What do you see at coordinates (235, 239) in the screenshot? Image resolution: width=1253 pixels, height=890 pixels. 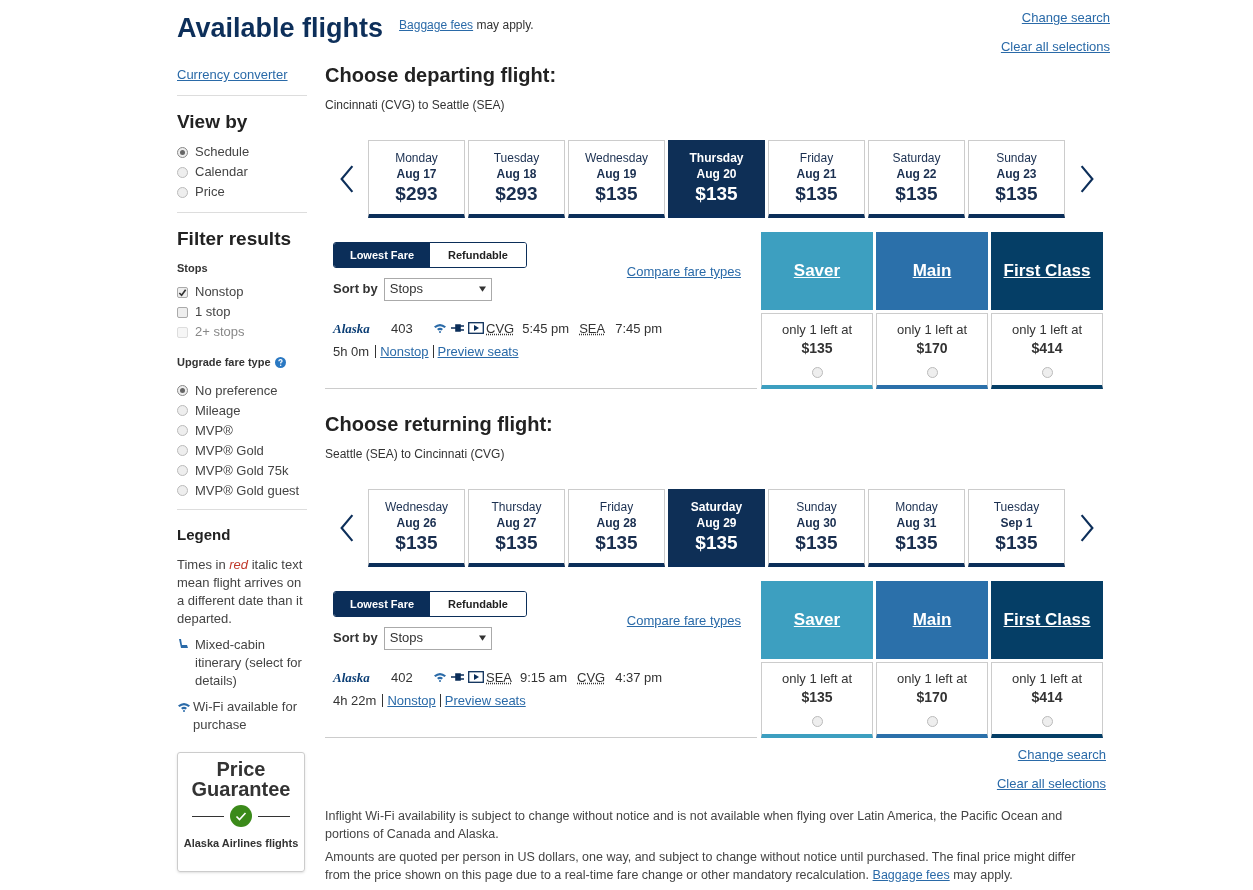 I see `filter-heading: Filter results` at bounding box center [235, 239].